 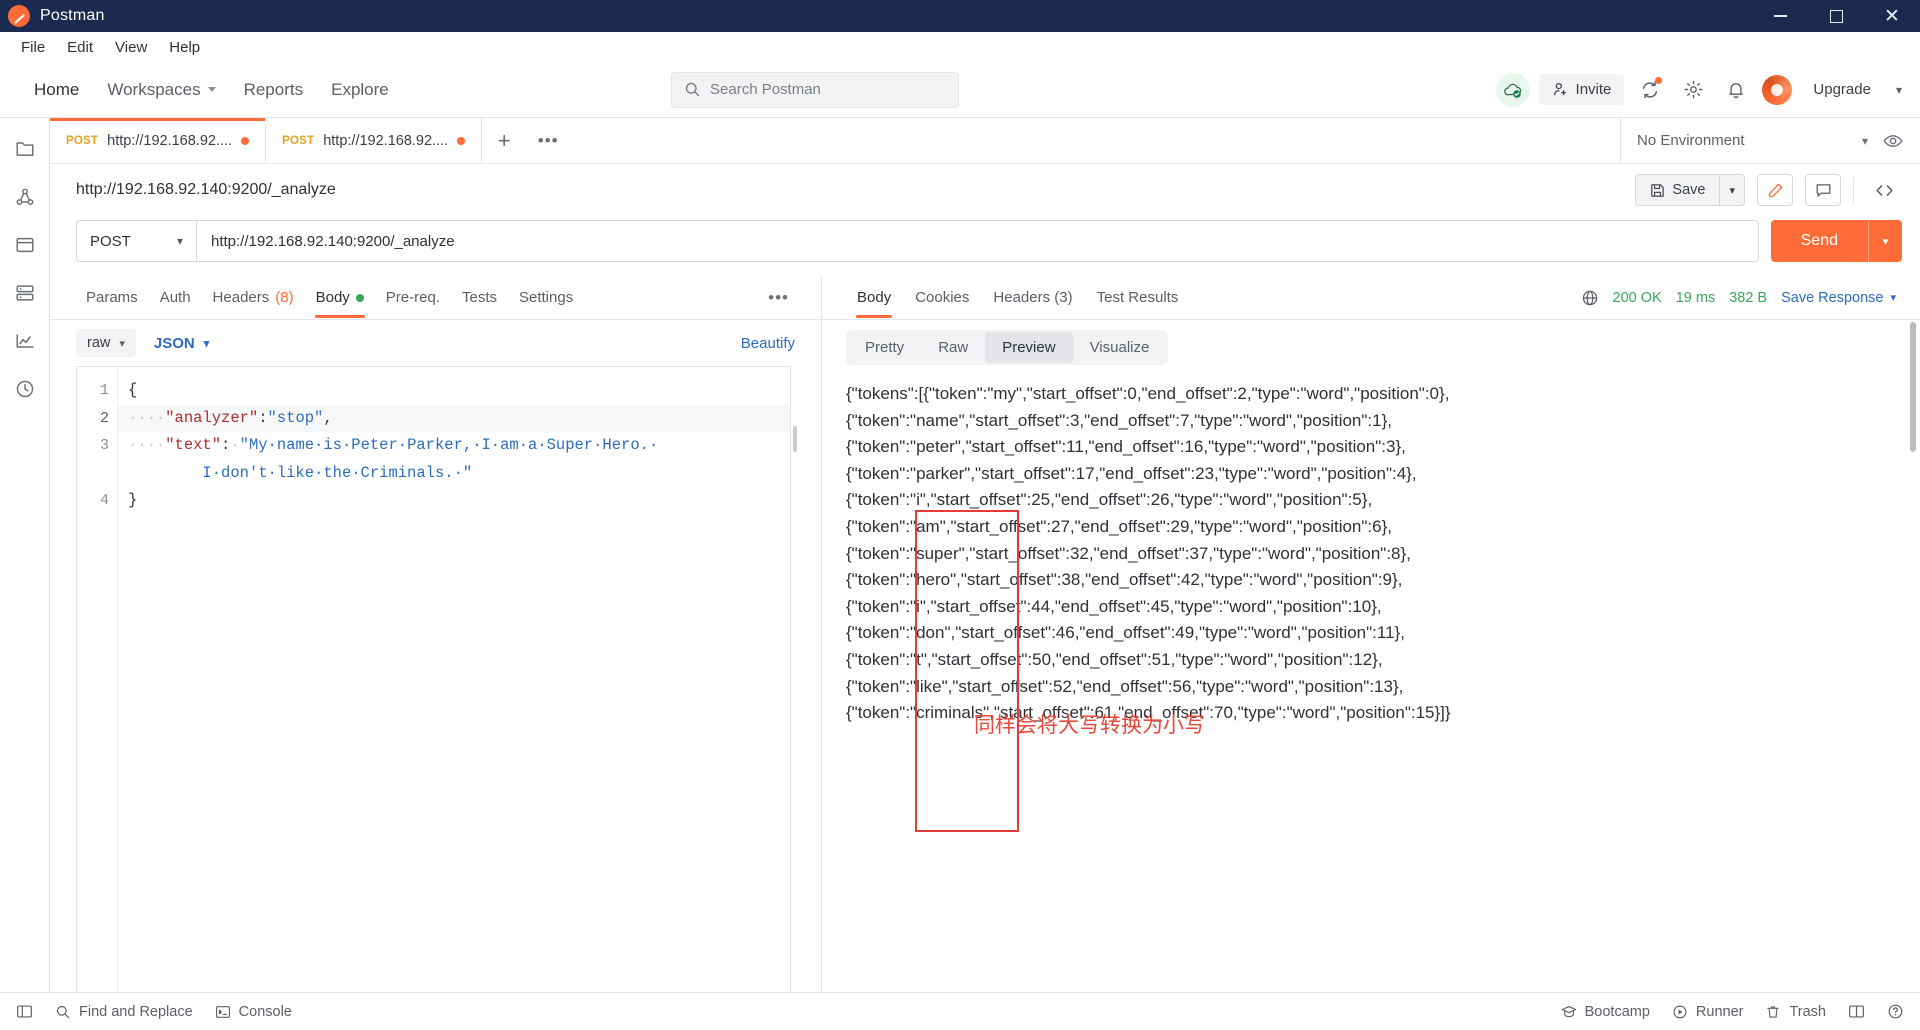 What do you see at coordinates (1581, 89) in the screenshot?
I see `invite-button: Invite` at bounding box center [1581, 89].